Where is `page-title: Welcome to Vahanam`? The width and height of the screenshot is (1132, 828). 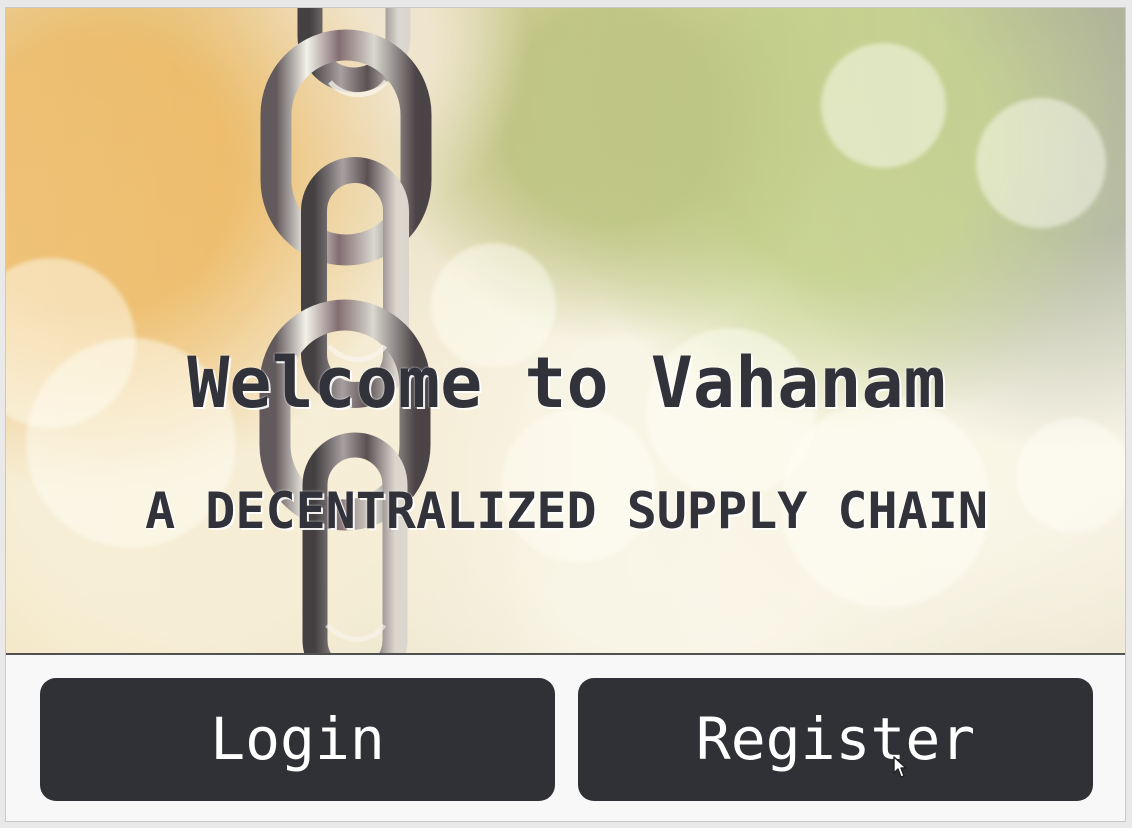
page-title: Welcome to Vahanam is located at coordinates (566, 382).